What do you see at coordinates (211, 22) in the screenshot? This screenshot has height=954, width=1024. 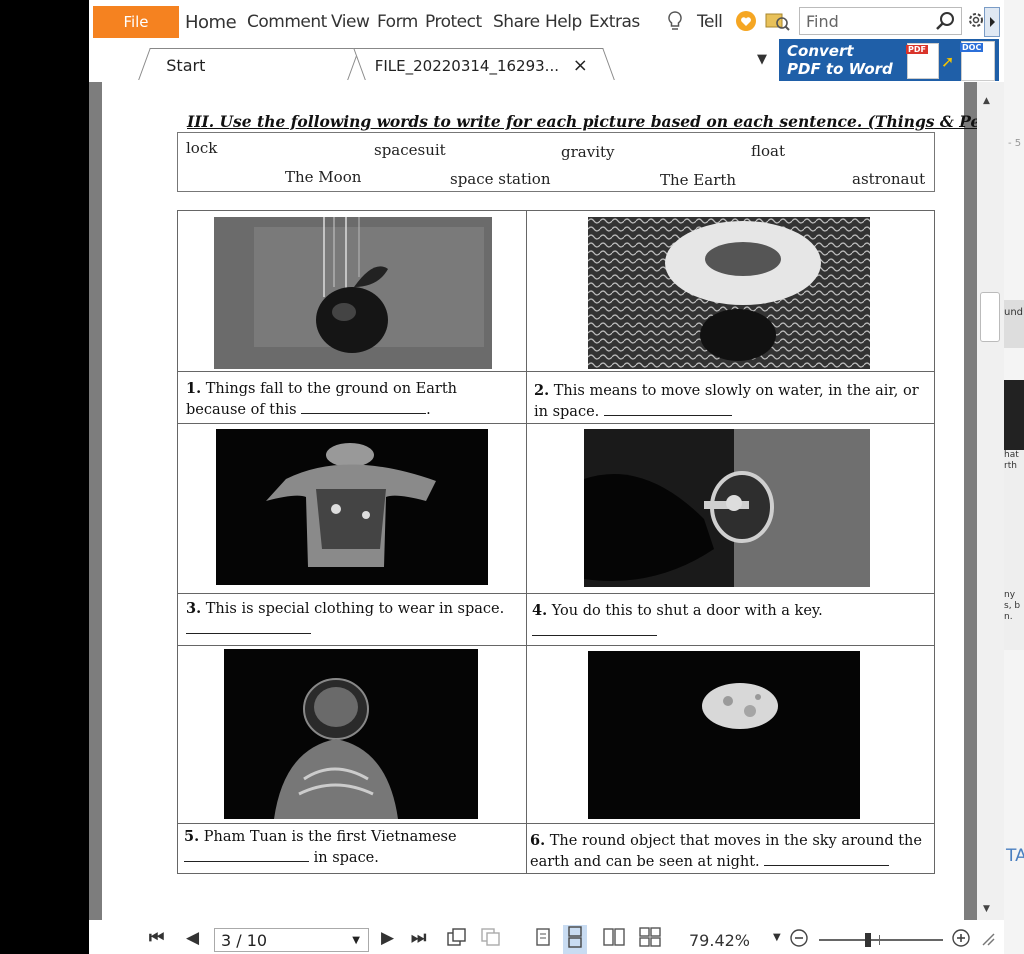 I see `menu-home: Home` at bounding box center [211, 22].